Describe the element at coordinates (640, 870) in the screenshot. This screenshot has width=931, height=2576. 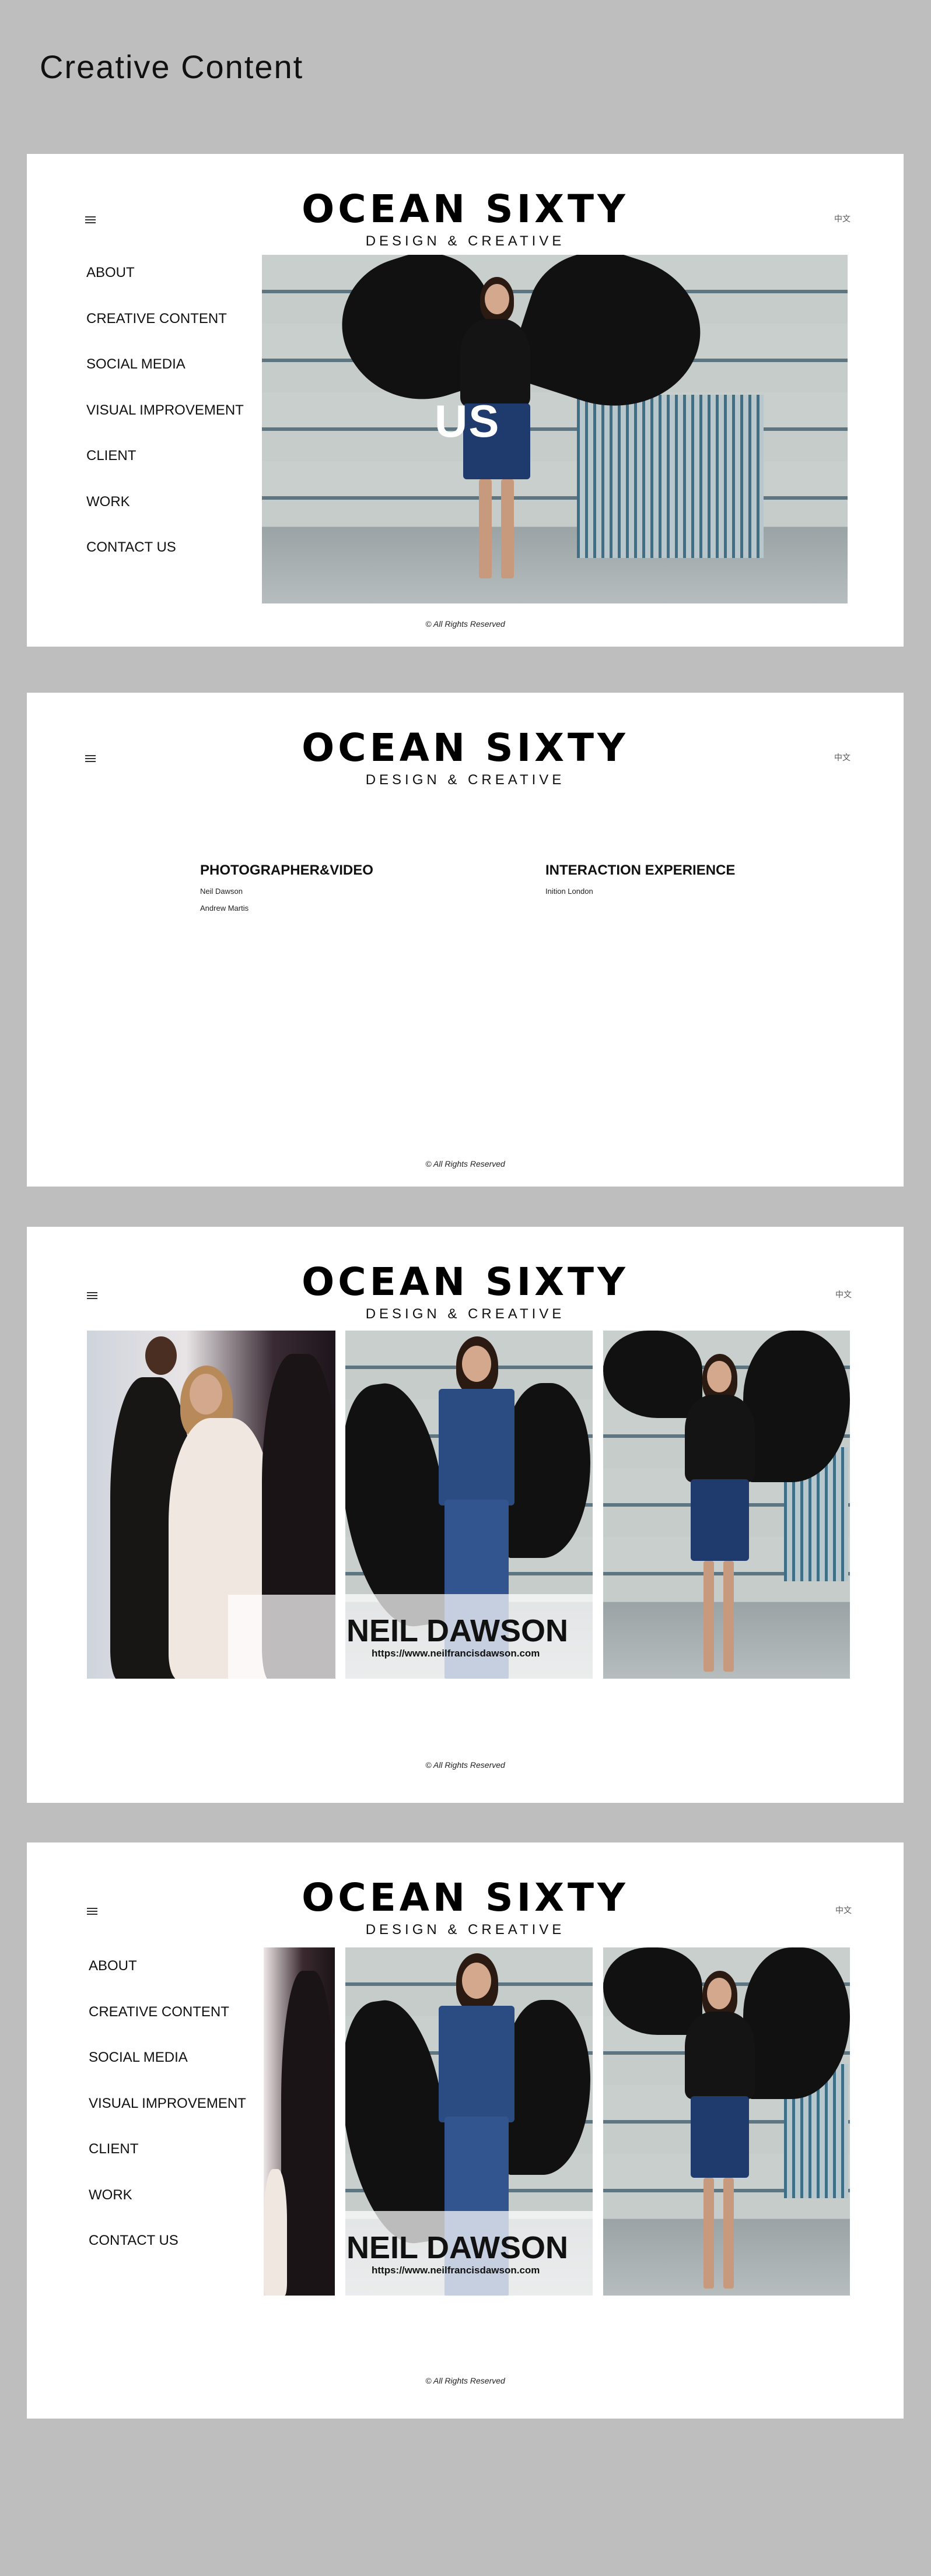
I see `credit-title: INTERACTION EXPERIENCE` at that location.